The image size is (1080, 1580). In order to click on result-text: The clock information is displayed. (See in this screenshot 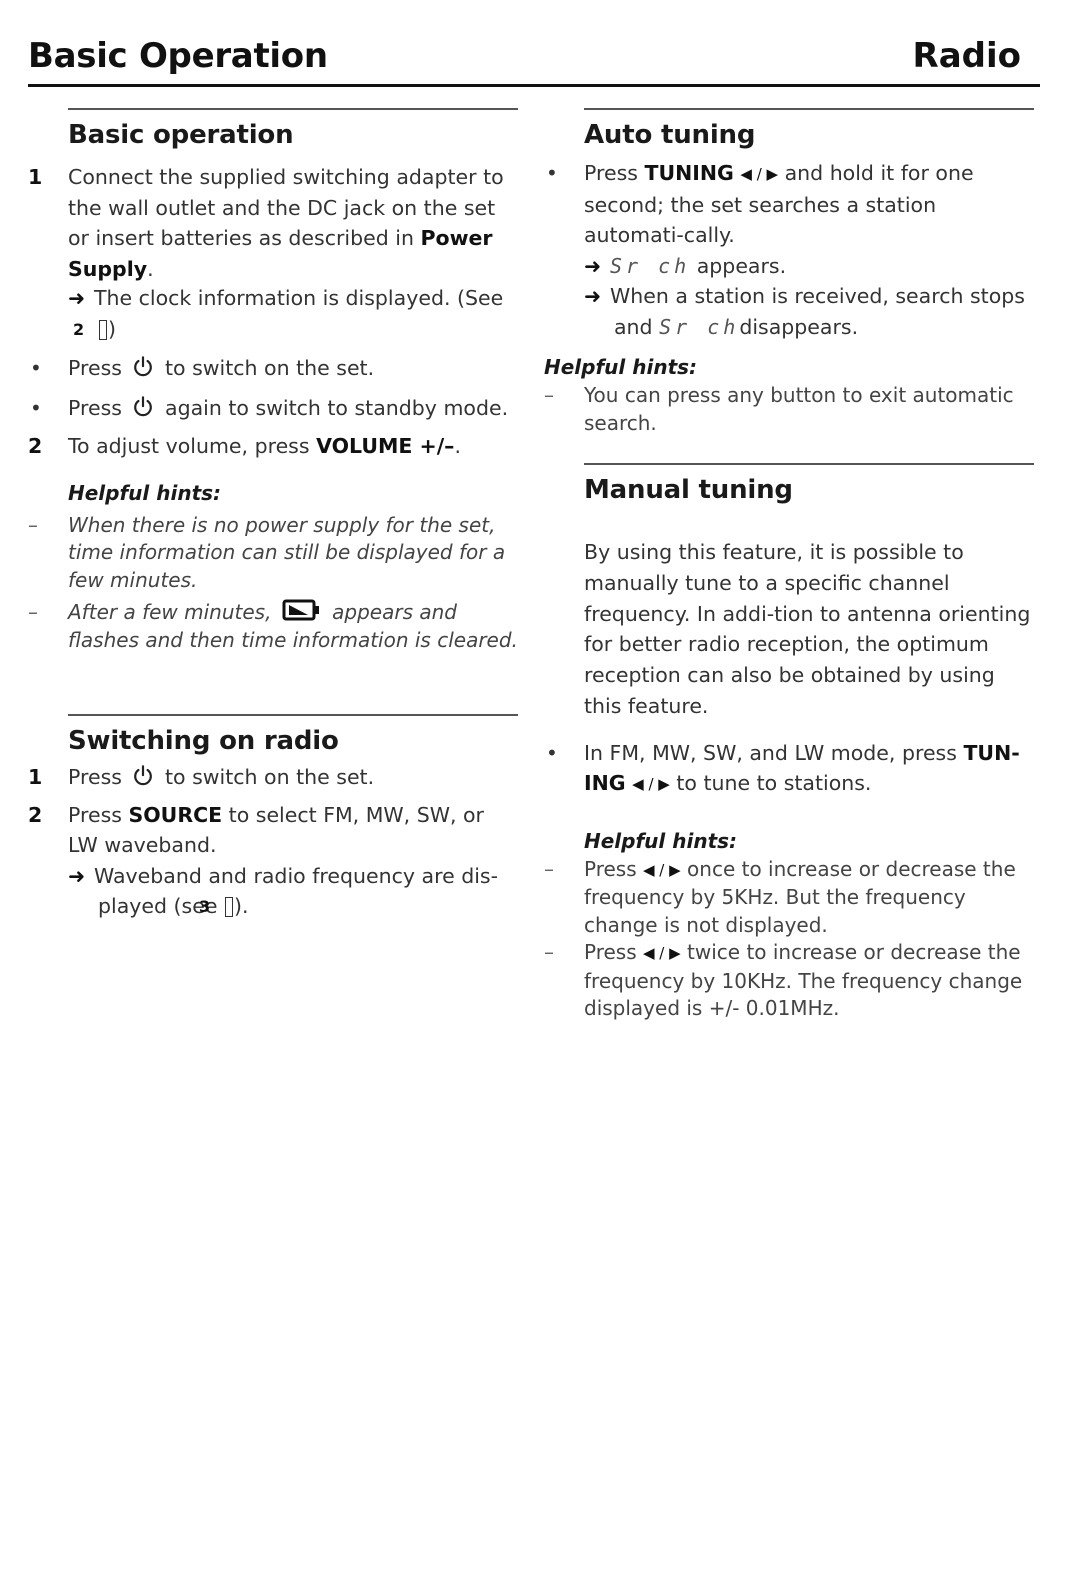, I will do `click(299, 298)`.